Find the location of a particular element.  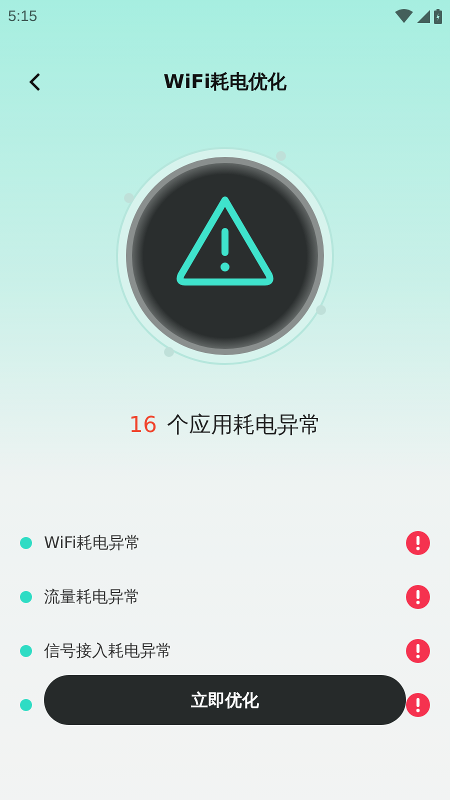

back-icon is located at coordinates (35, 82).